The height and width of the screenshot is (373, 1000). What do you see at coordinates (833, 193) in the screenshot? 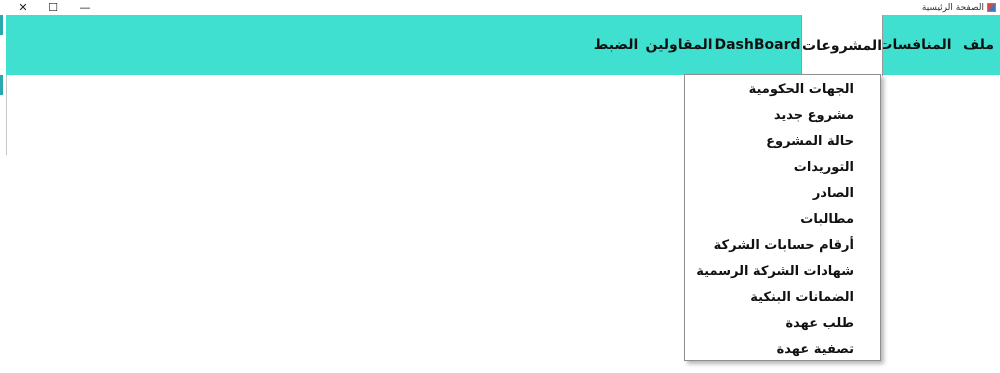
I see `menu-item-outgoing: الصادر` at bounding box center [833, 193].